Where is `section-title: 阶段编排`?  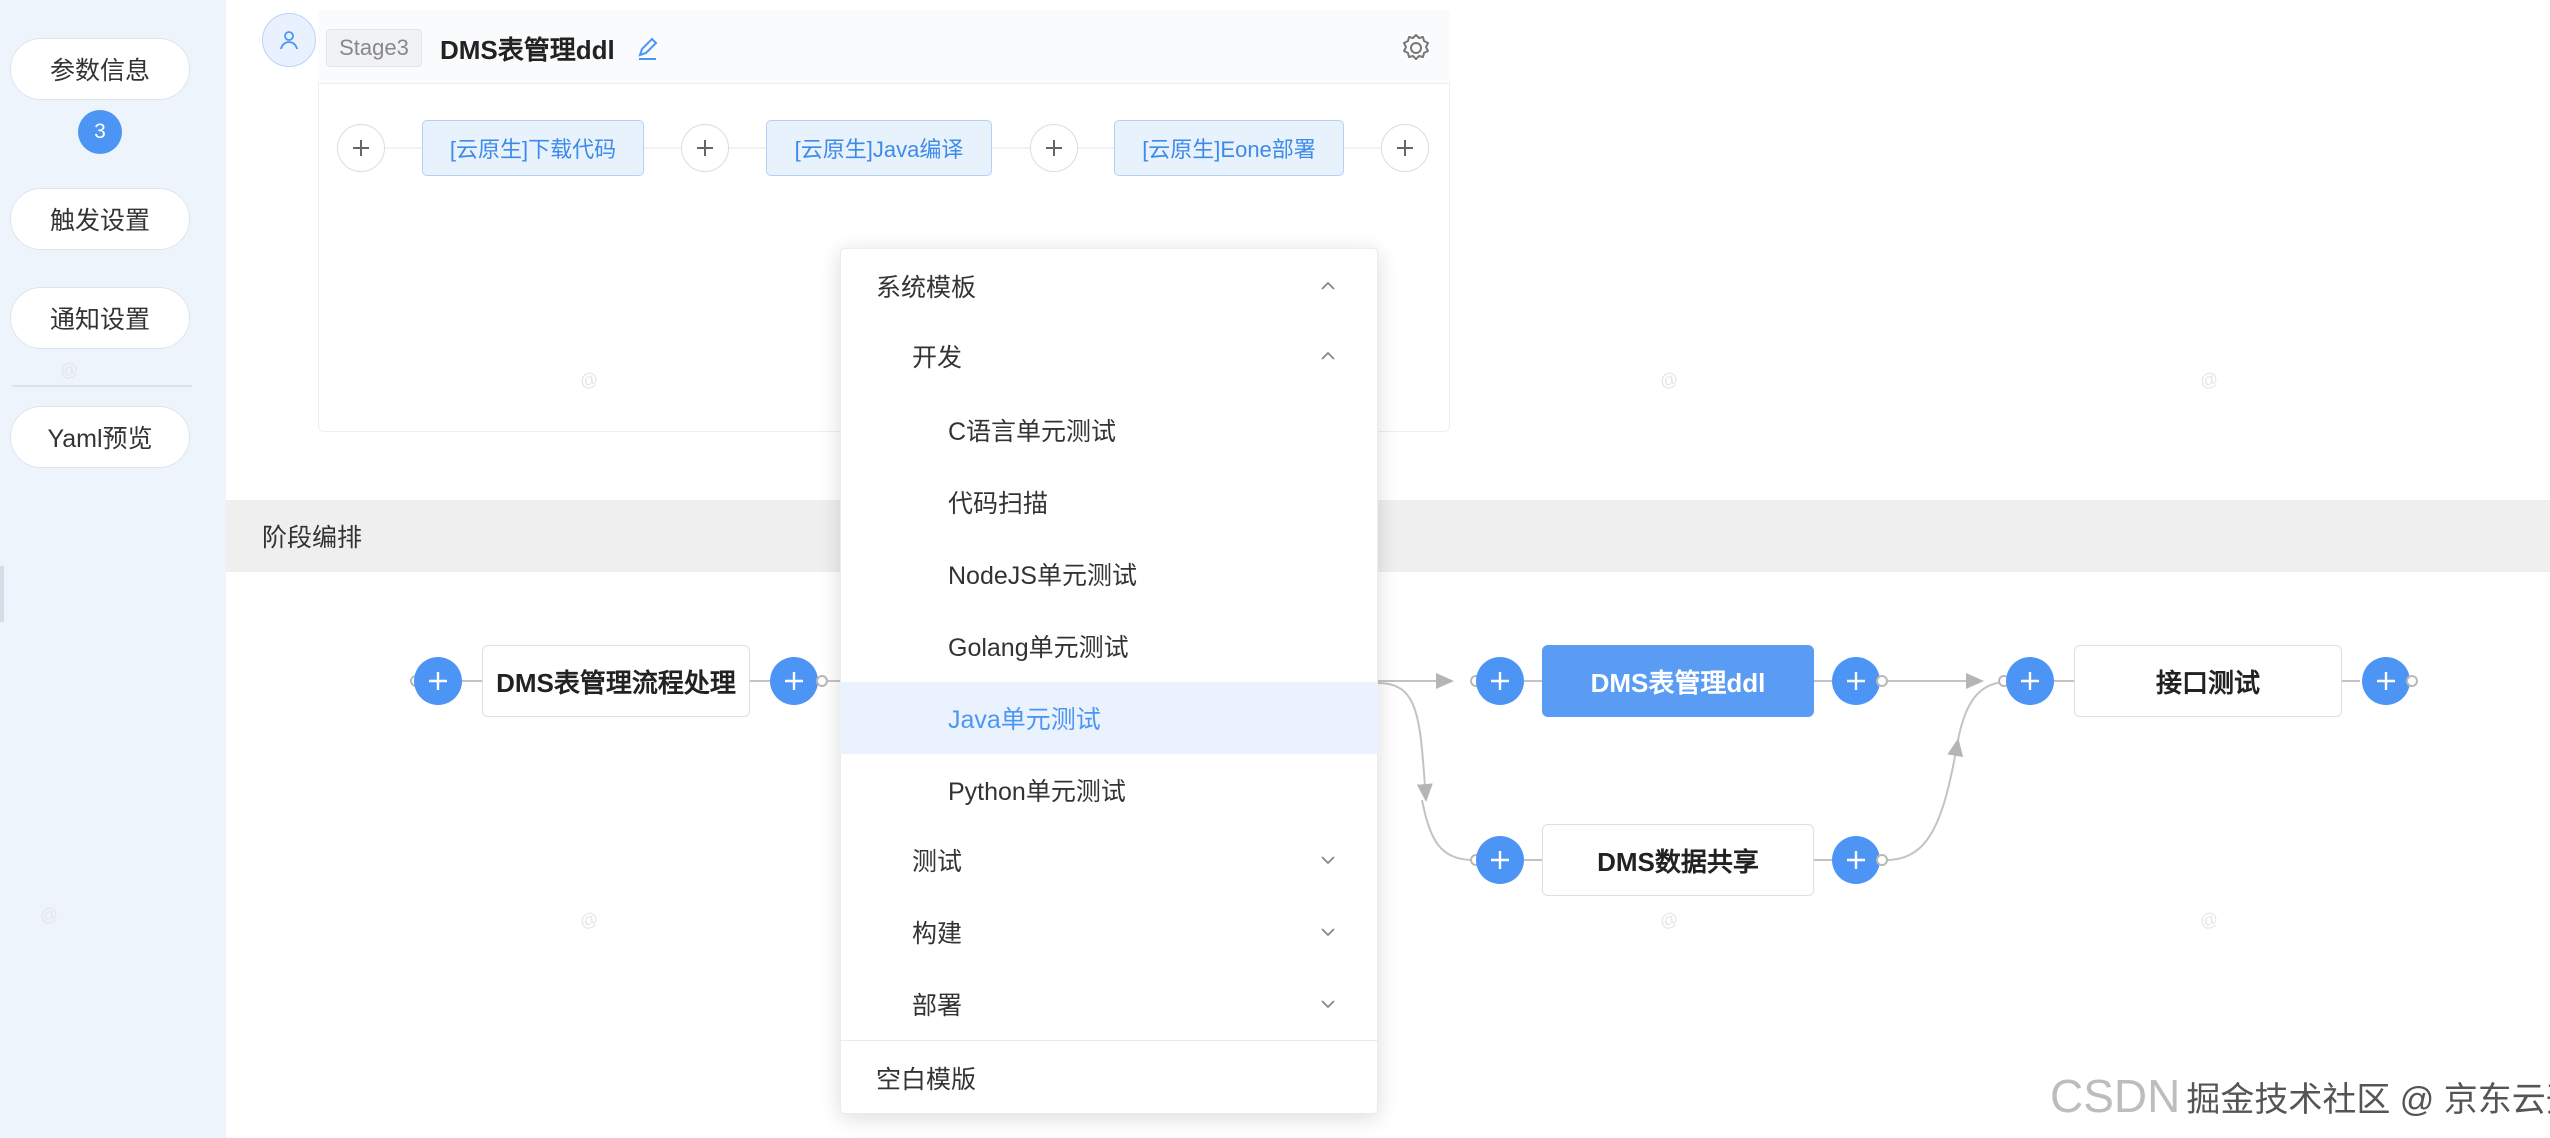
section-title: 阶段编排 is located at coordinates (312, 538).